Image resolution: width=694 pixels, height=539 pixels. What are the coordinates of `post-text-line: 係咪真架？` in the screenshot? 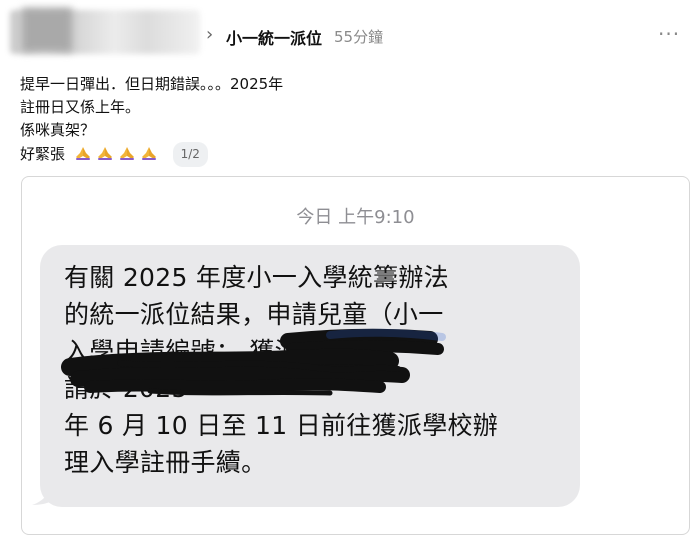 It's located at (58, 130).